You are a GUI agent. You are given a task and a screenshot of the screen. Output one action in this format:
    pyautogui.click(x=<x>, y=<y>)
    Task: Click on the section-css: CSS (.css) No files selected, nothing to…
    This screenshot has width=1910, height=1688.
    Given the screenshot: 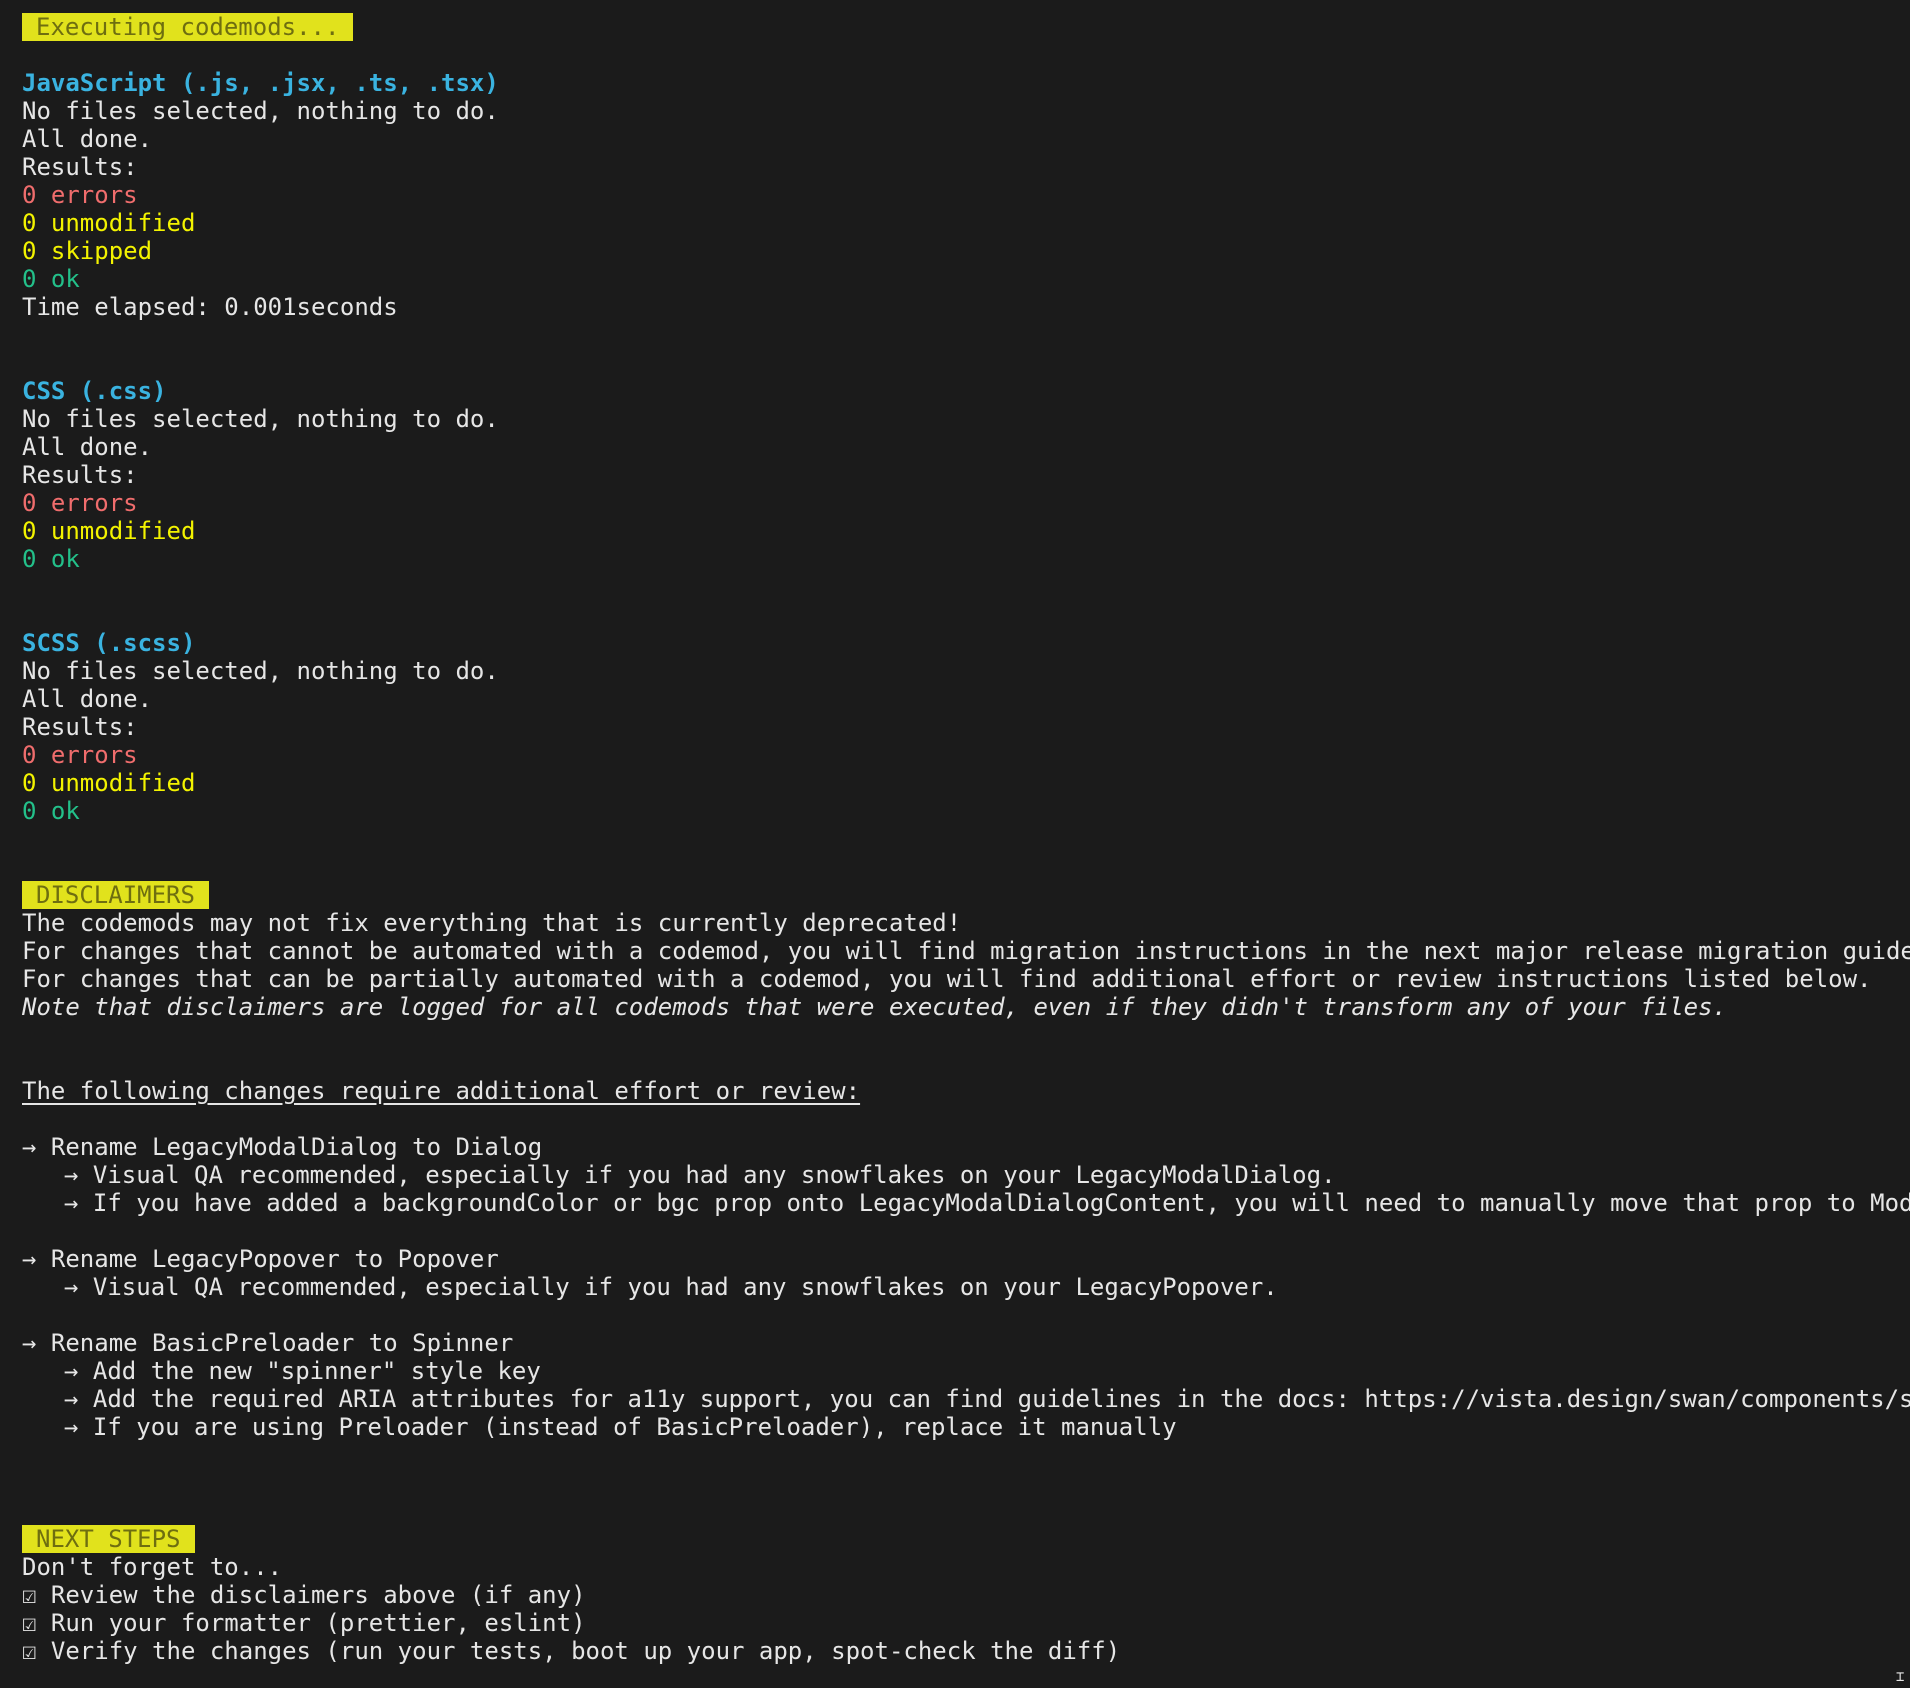 What is the action you would take?
    pyautogui.click(x=966, y=475)
    